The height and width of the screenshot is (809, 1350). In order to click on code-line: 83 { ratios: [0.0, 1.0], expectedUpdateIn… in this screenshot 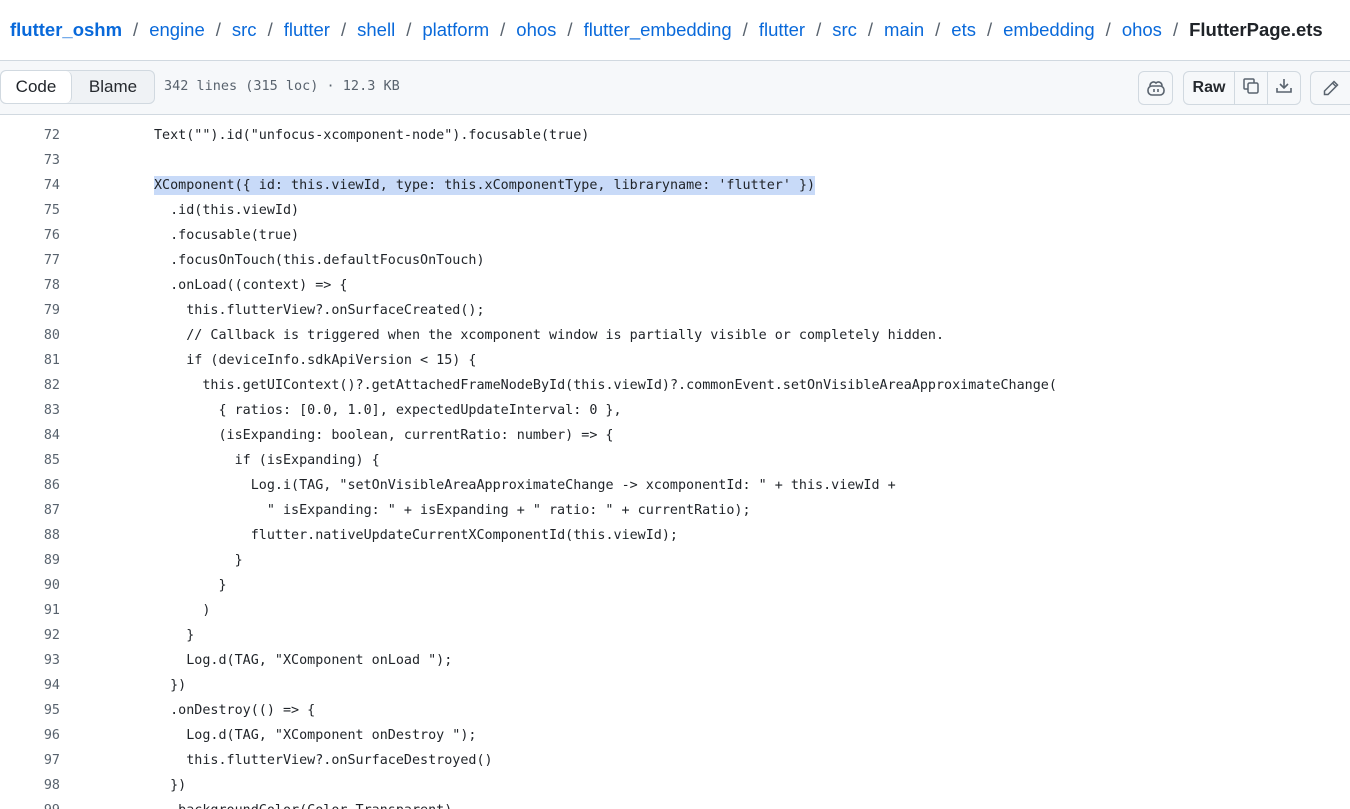, I will do `click(675, 410)`.